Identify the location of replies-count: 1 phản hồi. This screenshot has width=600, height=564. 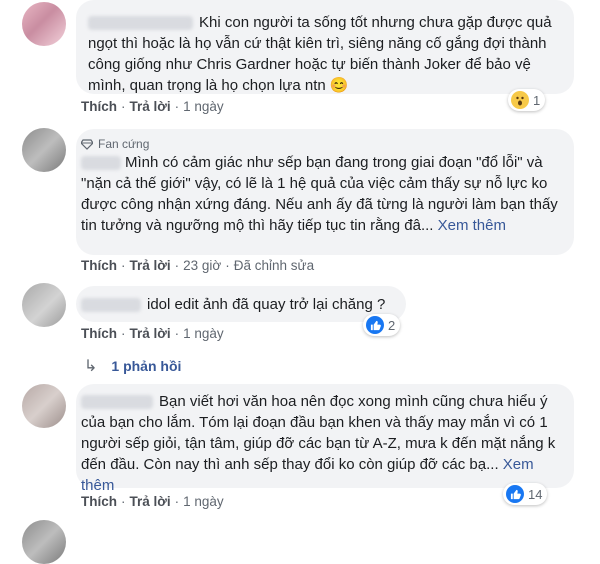
(146, 366).